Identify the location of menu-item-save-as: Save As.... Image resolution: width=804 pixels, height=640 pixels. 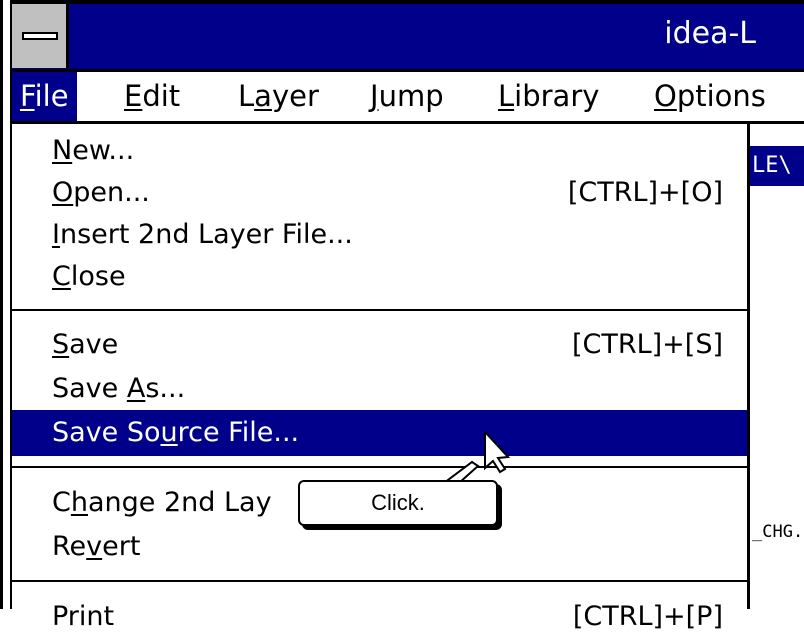
(379, 389).